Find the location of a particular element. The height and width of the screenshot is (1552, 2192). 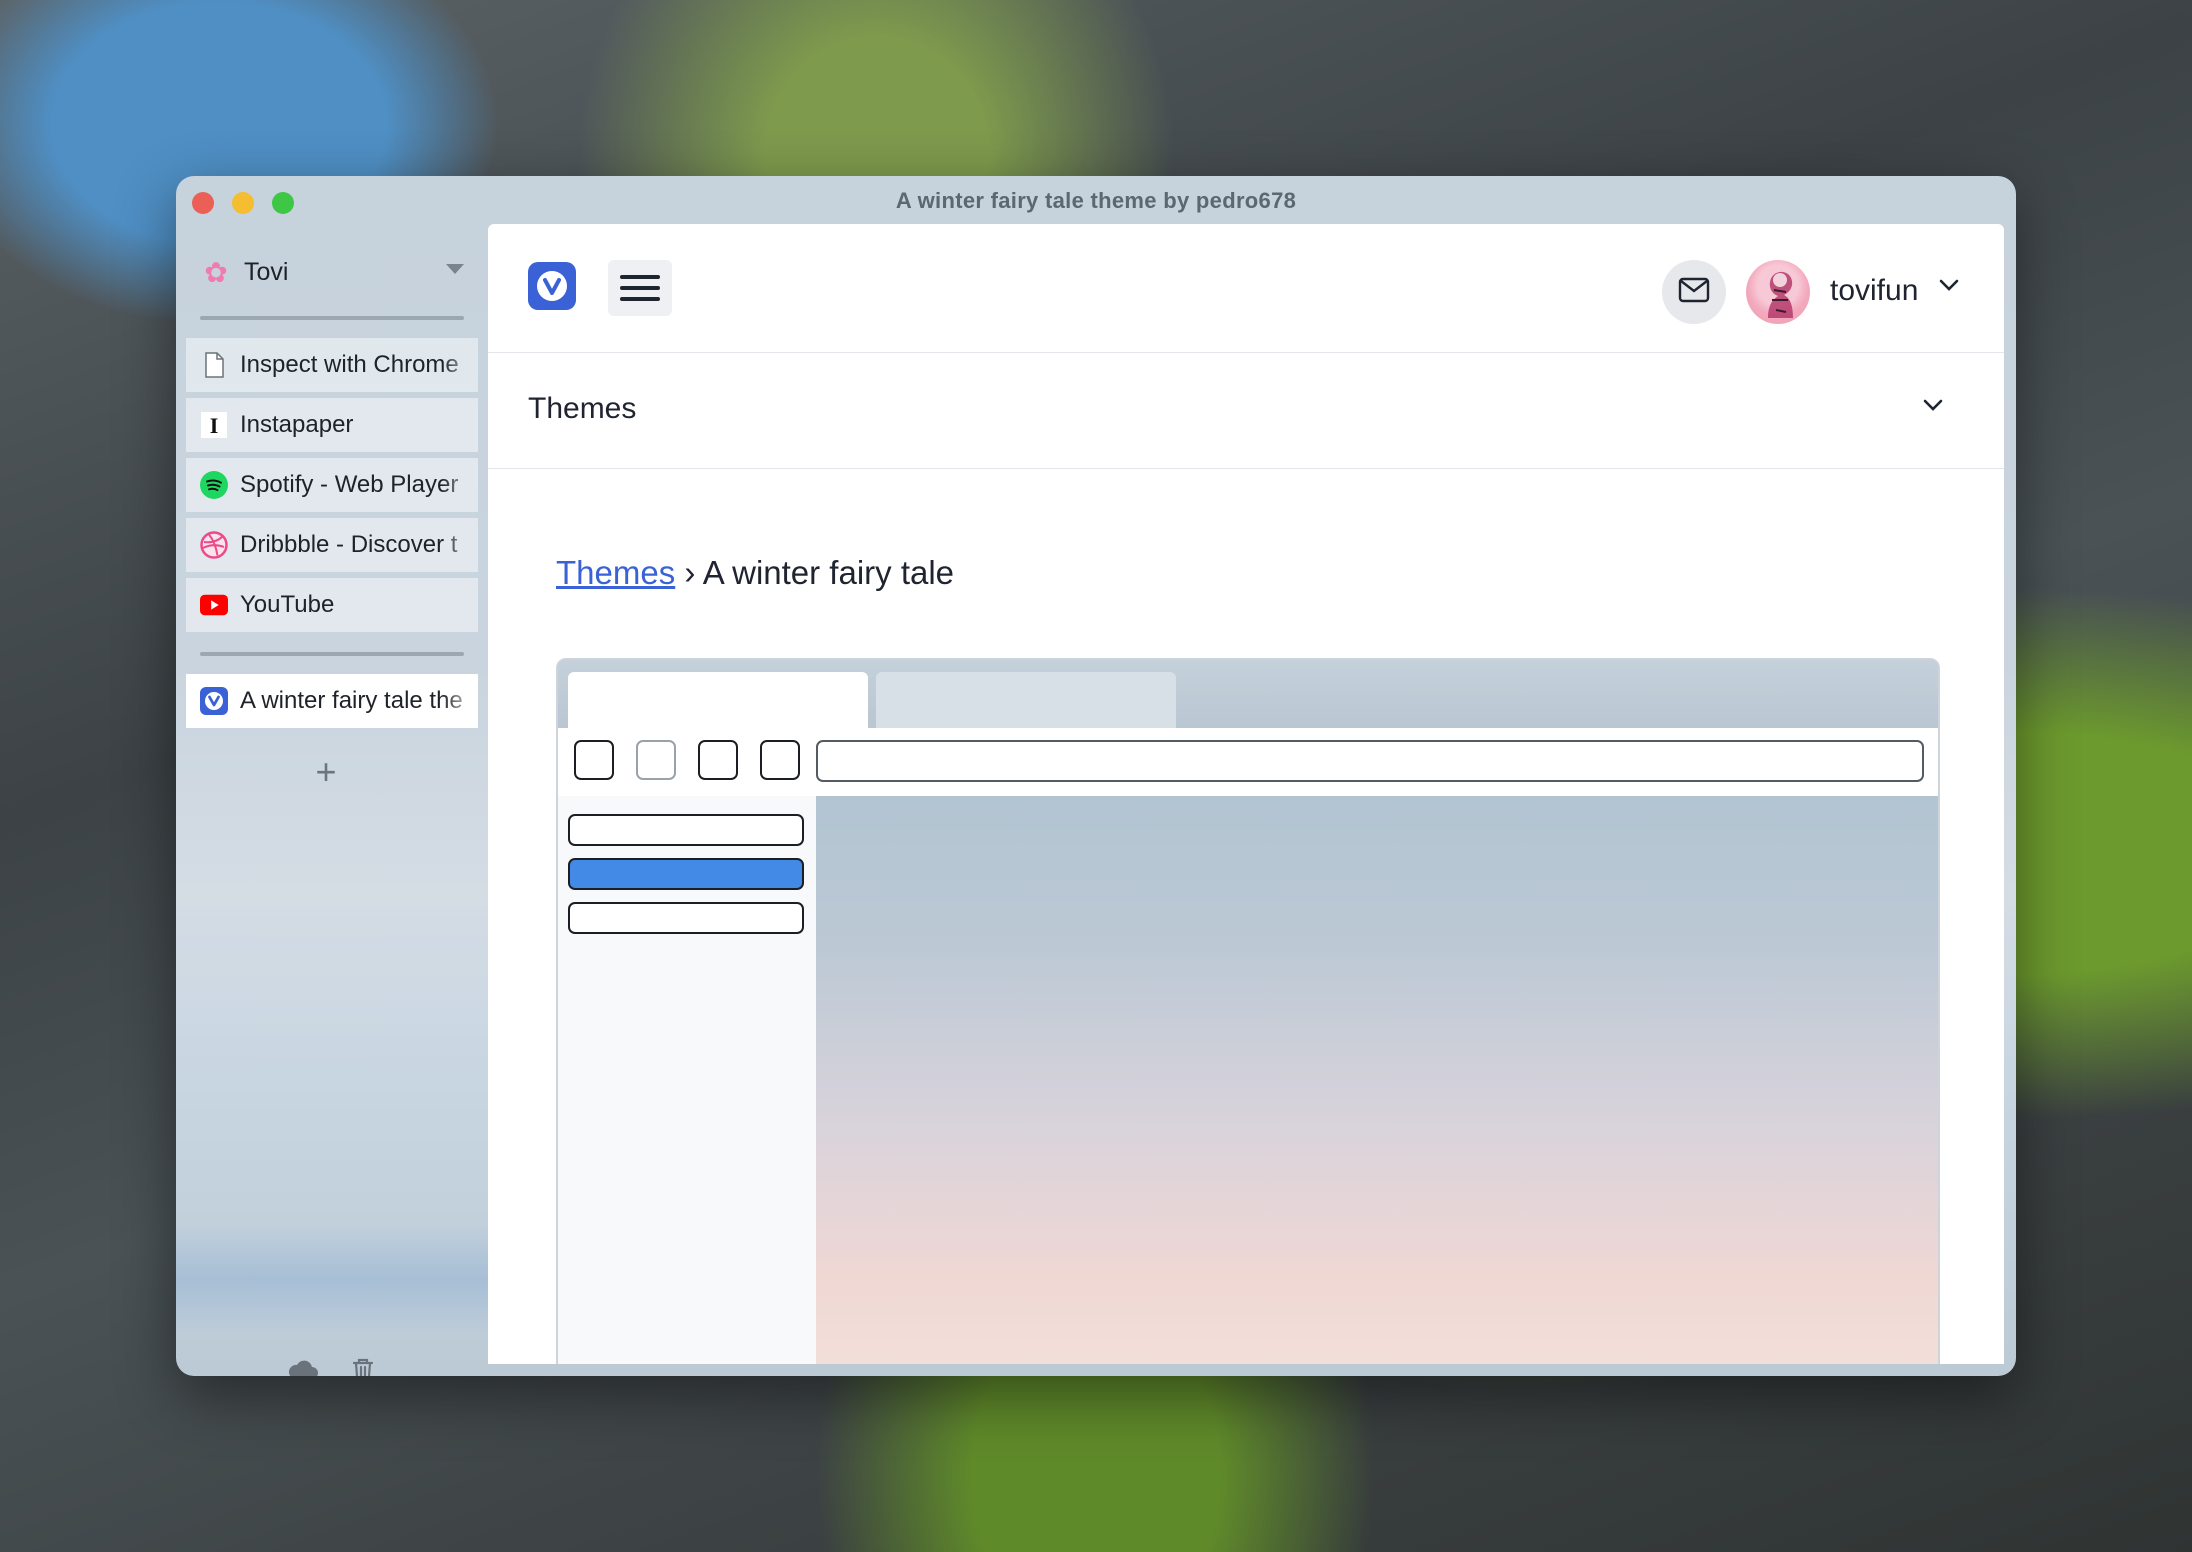

sidebar-tab-active: A winter fairy tale the is located at coordinates (332, 701).